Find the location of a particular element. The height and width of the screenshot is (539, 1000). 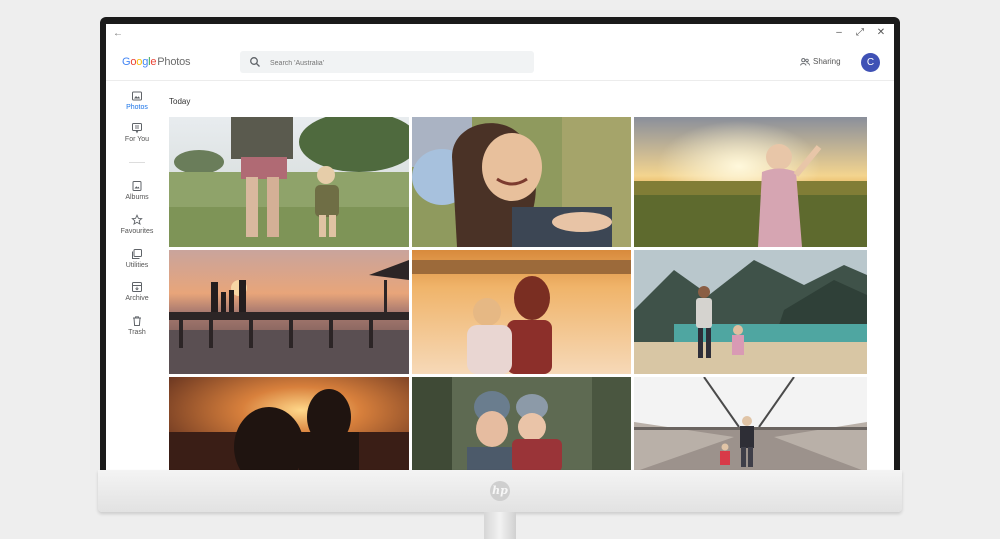

sidebar-item-label: Archive is located at coordinates (137, 298).